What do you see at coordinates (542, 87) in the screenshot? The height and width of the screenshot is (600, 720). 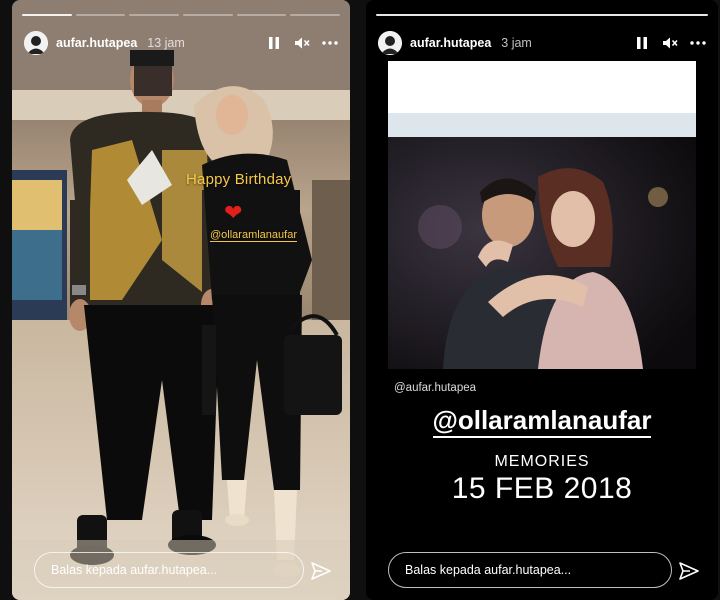 I see `repost-header-blank` at bounding box center [542, 87].